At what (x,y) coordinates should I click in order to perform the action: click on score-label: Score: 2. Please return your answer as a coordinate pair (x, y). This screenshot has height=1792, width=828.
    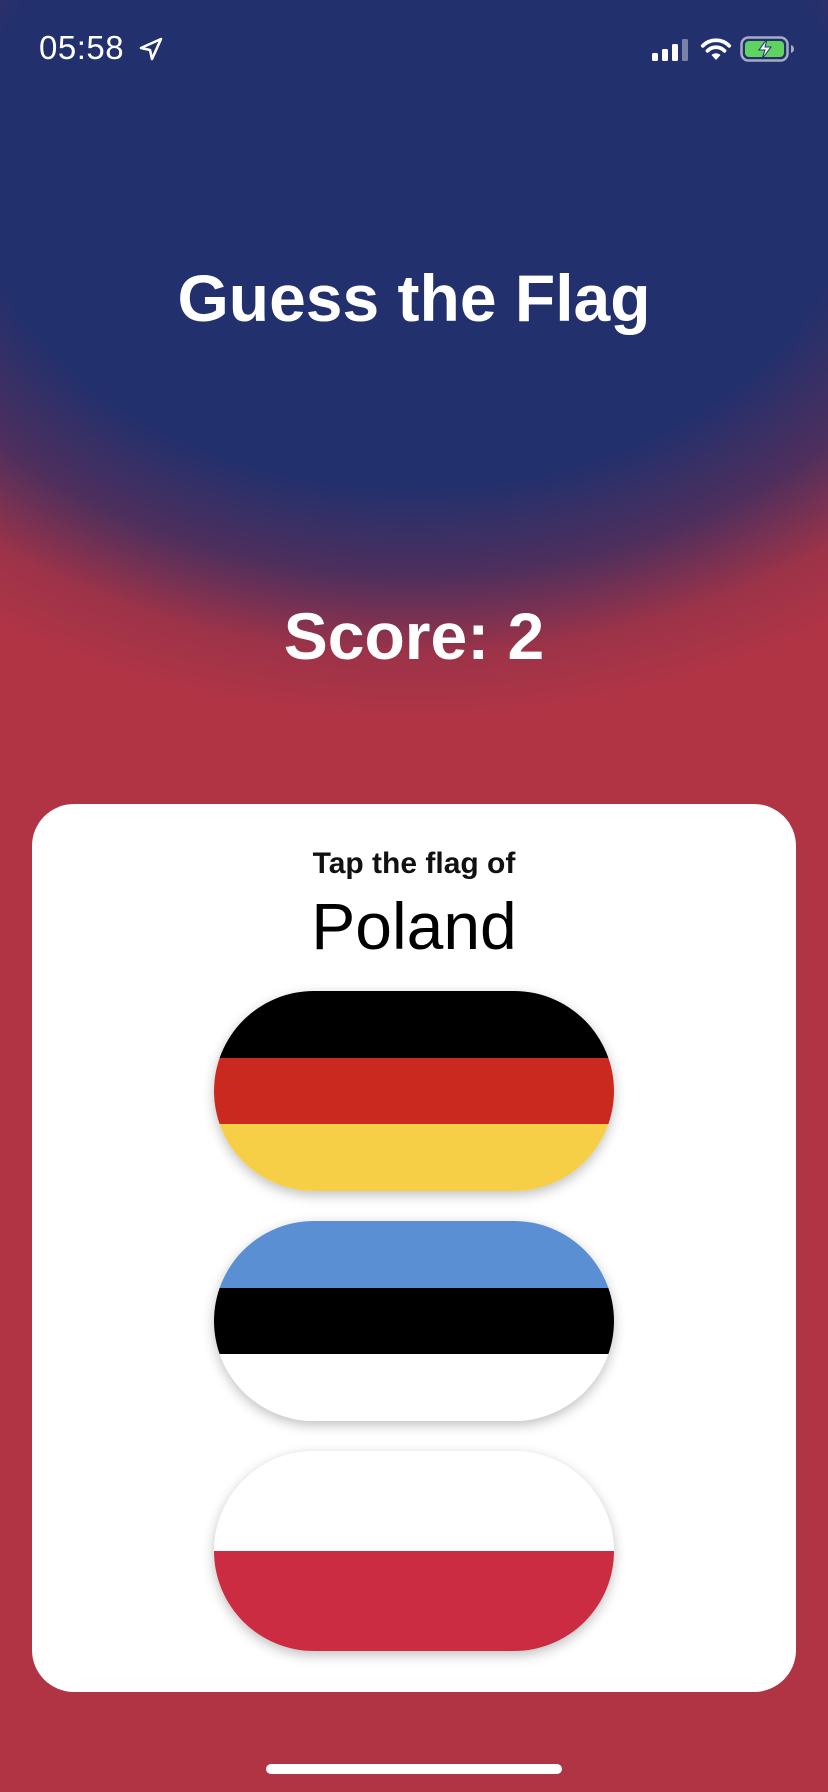
    Looking at the image, I should click on (414, 636).